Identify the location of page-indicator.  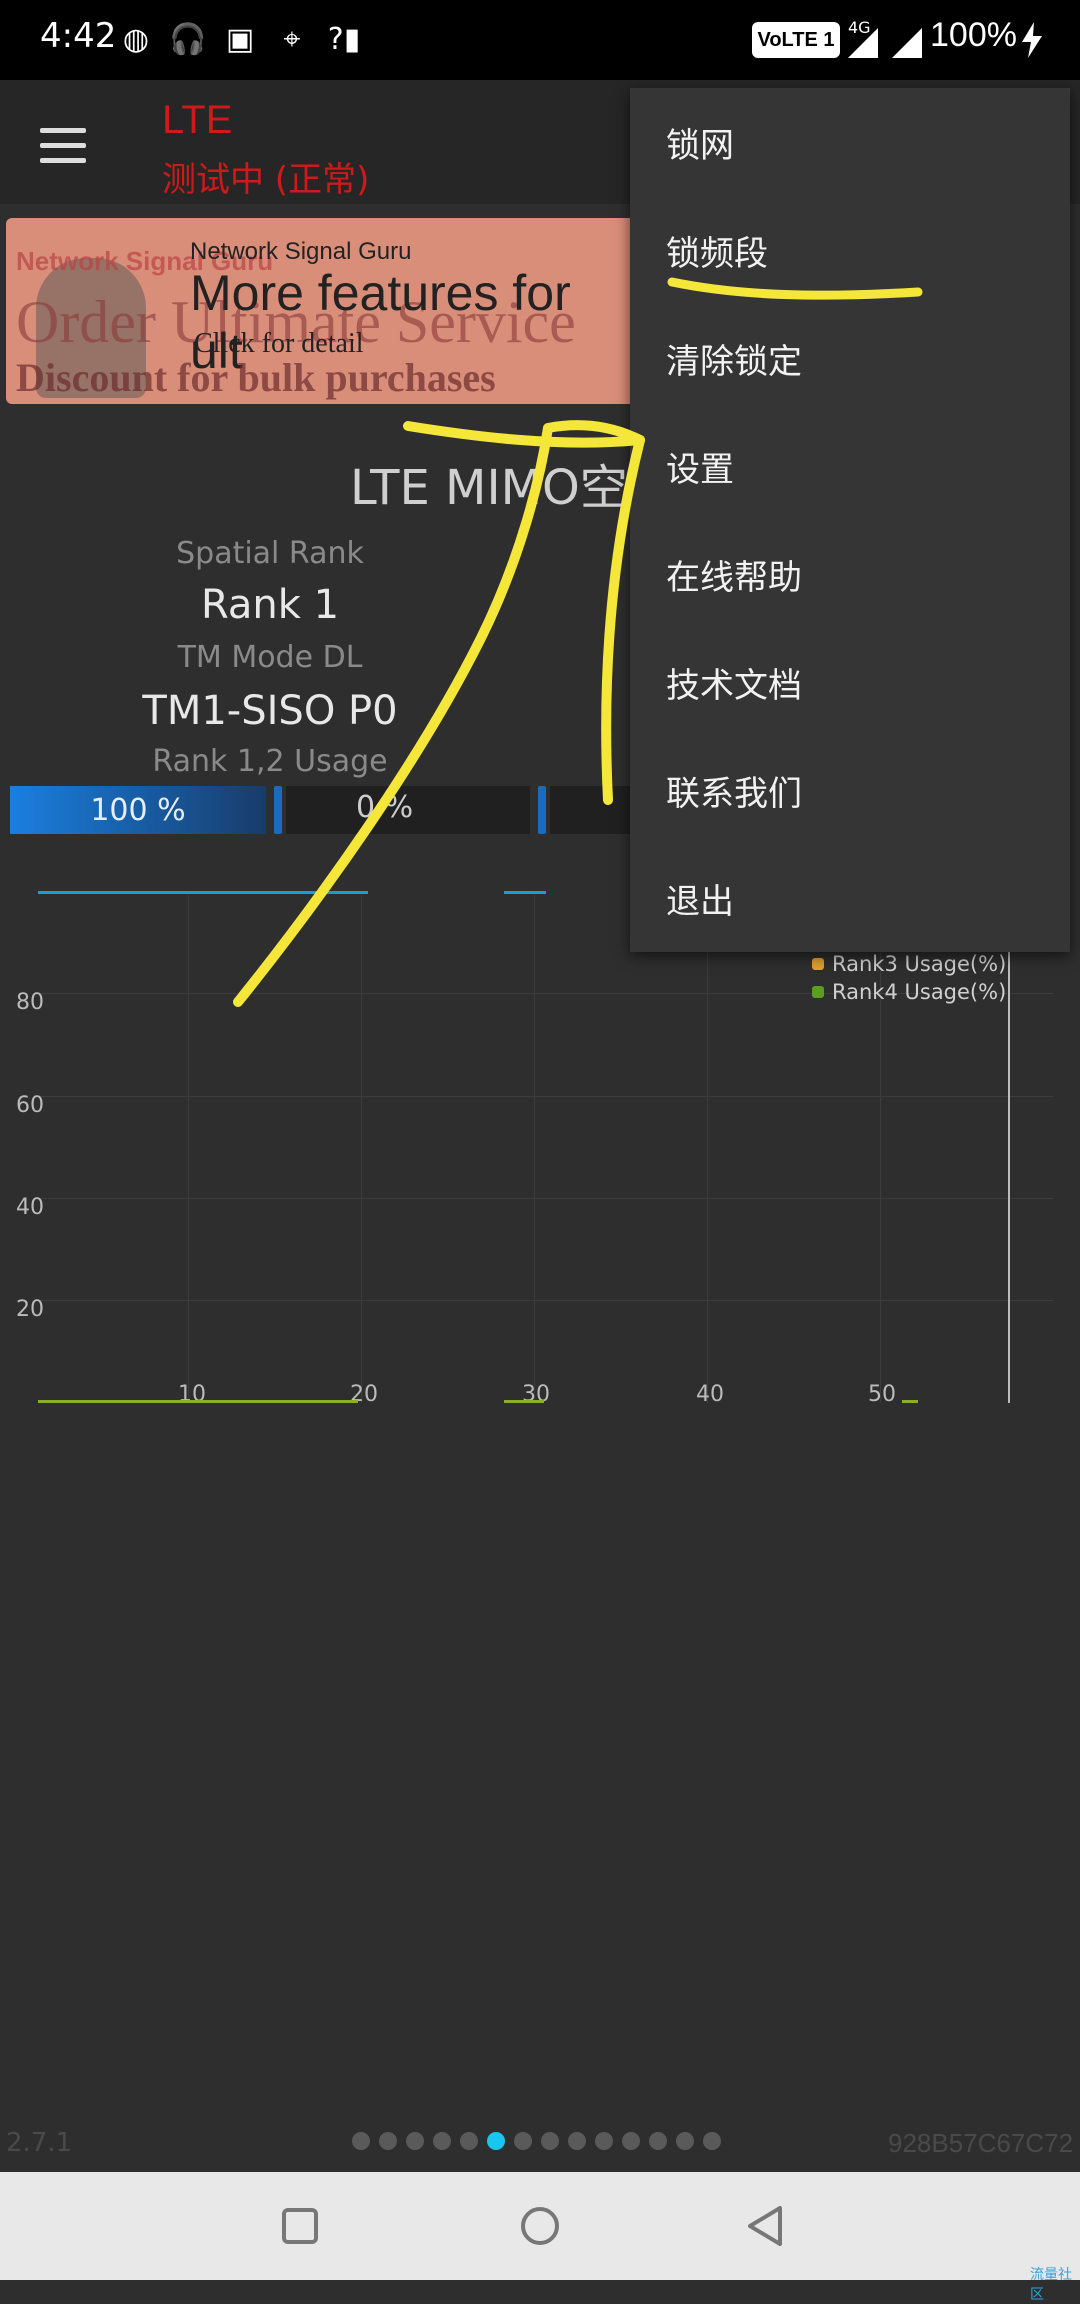
(536, 2141).